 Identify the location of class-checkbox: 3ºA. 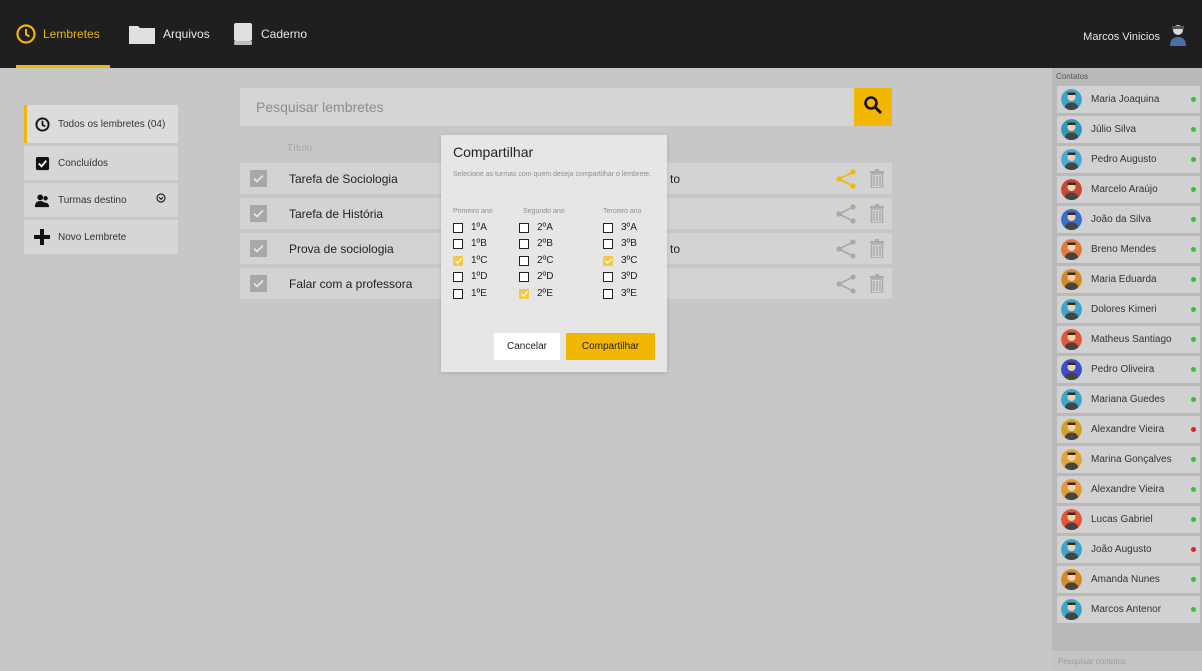
(620, 227).